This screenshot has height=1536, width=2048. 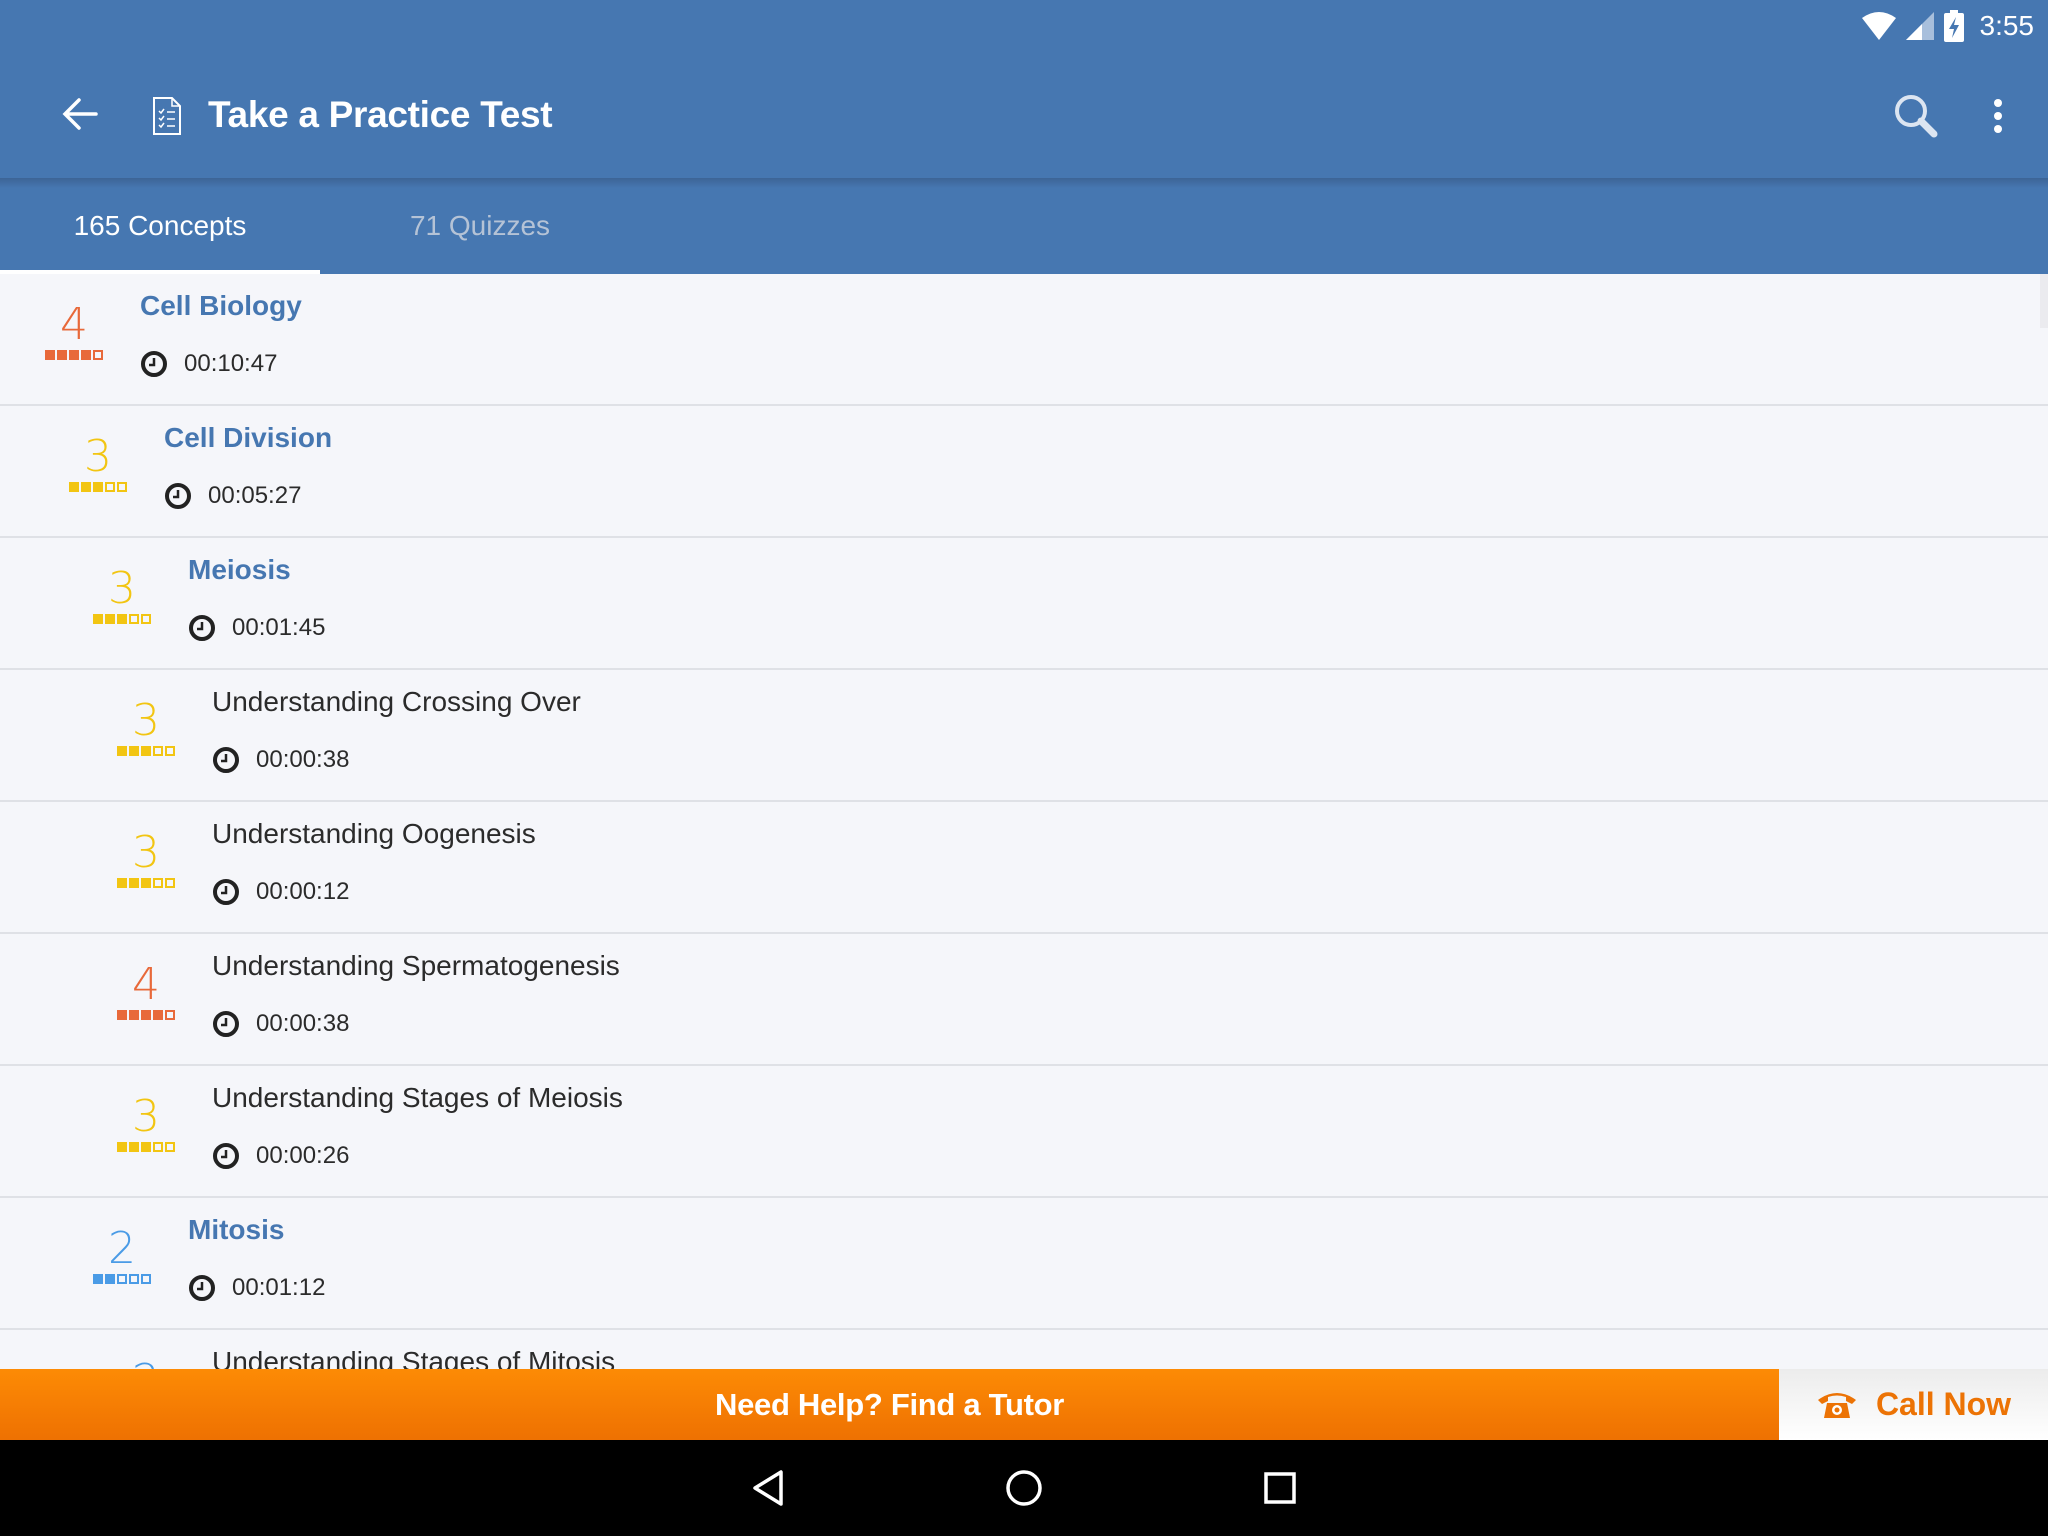 I want to click on phone-icon, so click(x=1836, y=1405).